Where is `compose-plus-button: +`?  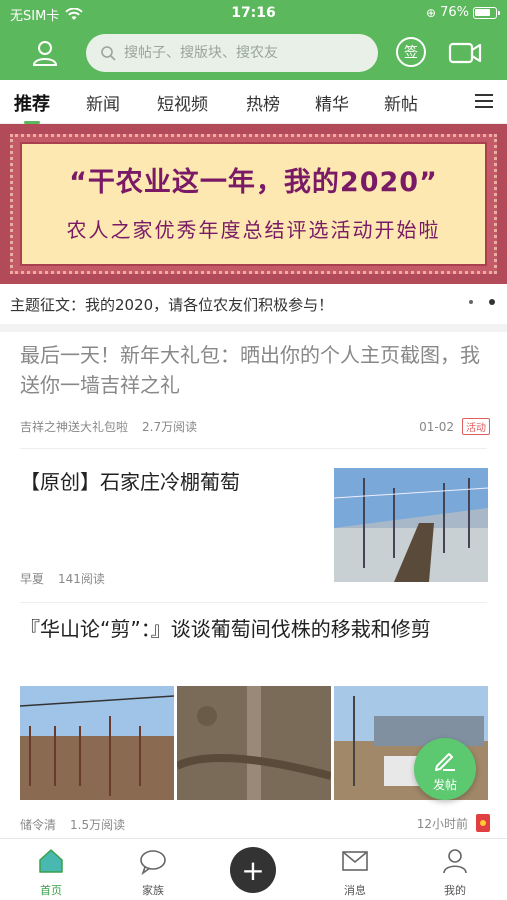
compose-plus-button: + is located at coordinates (253, 870).